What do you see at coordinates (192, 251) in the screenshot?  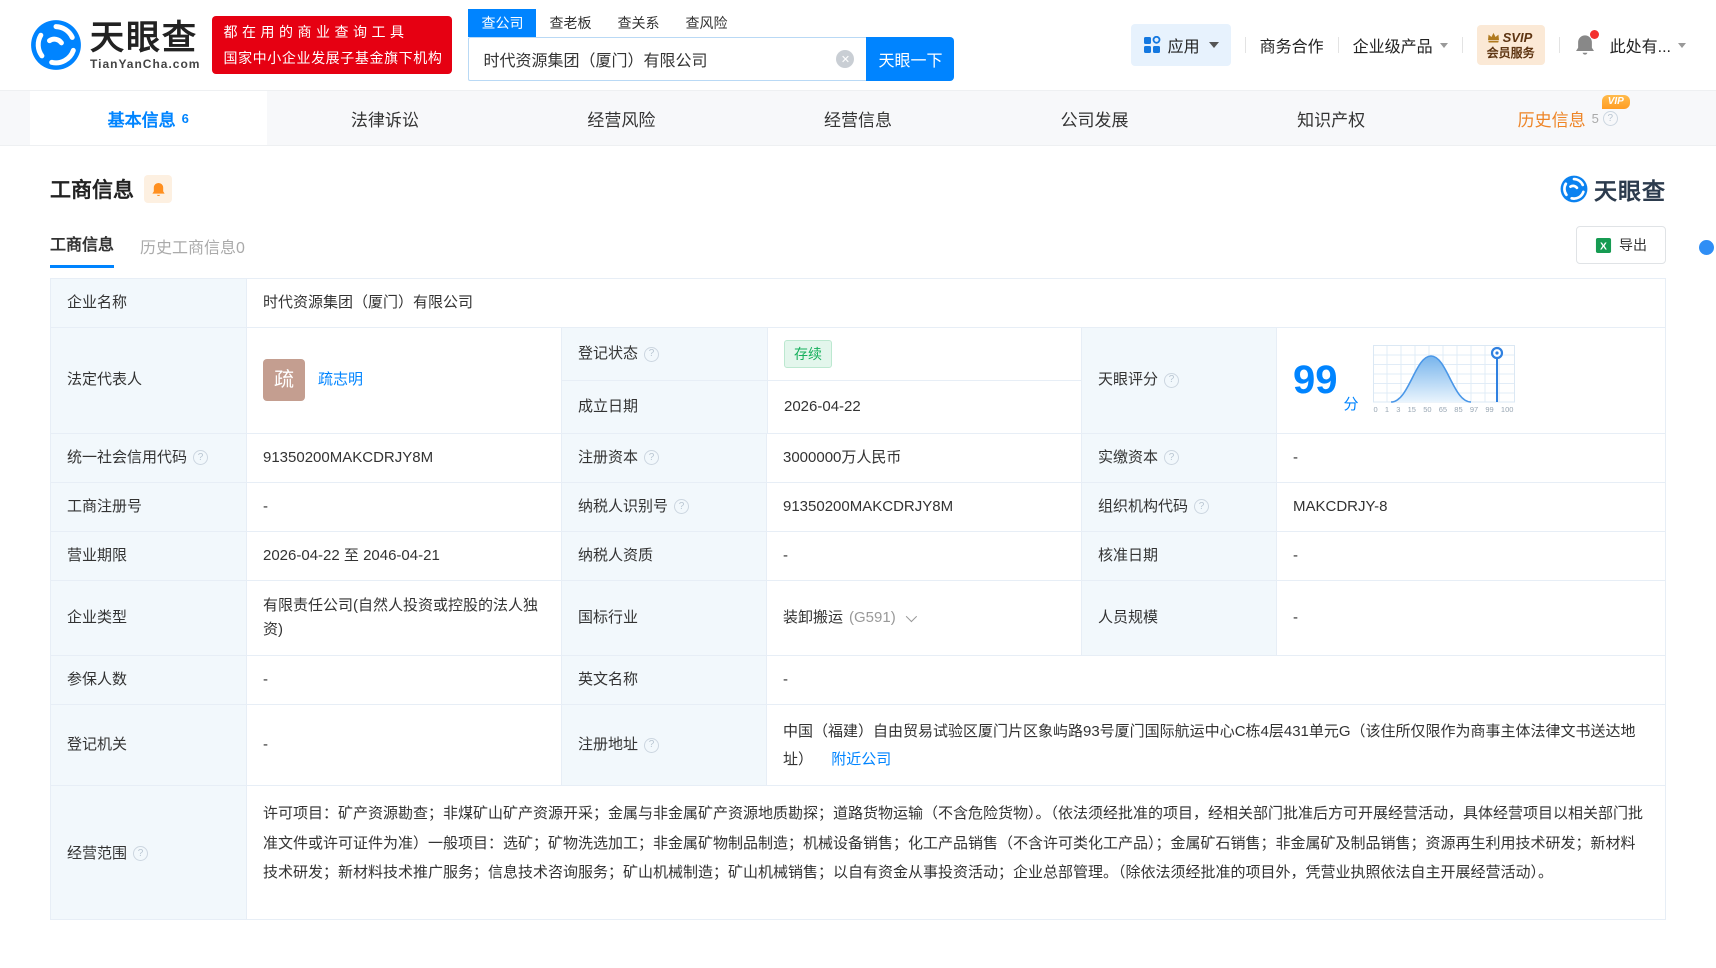 I see `subtab-history-business-info: 历史工商信息0` at bounding box center [192, 251].